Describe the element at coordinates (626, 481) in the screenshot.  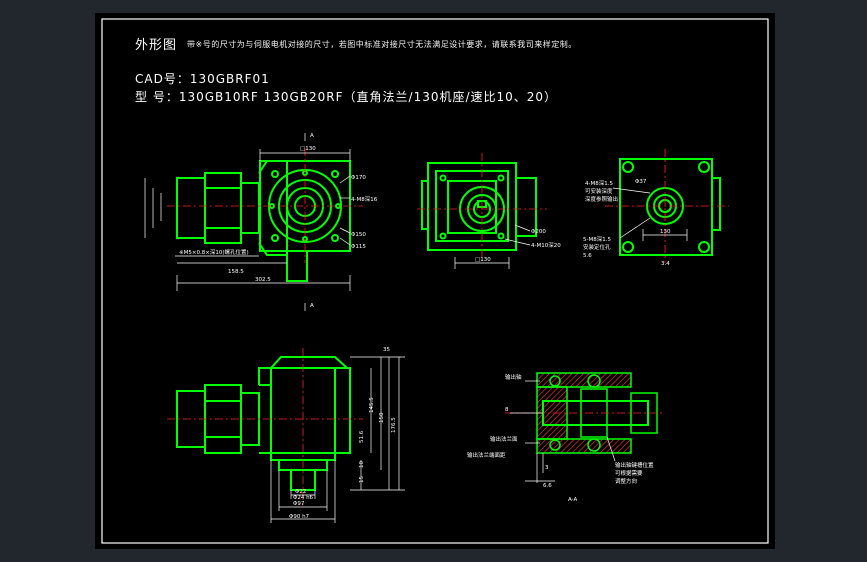
I see `section-note-3: 调整方向` at that location.